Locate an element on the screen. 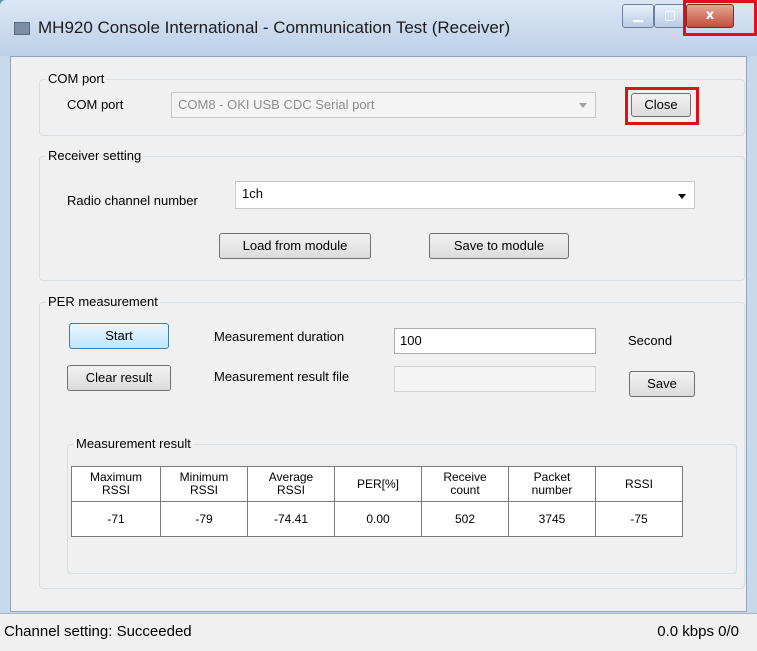 This screenshot has width=757, height=651. column-header: Maximum RSSI is located at coordinates (116, 484).